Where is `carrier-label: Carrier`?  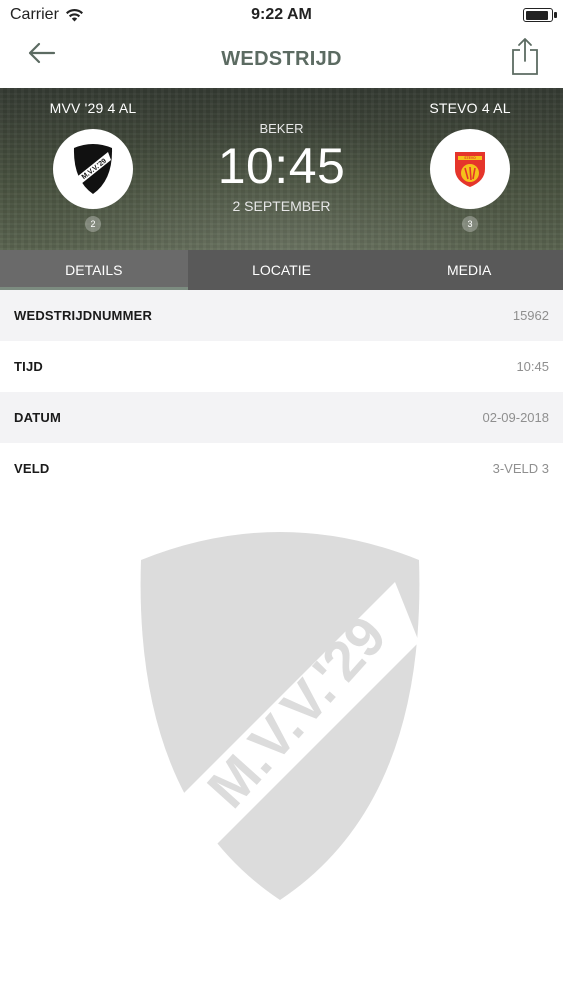 carrier-label: Carrier is located at coordinates (34, 14).